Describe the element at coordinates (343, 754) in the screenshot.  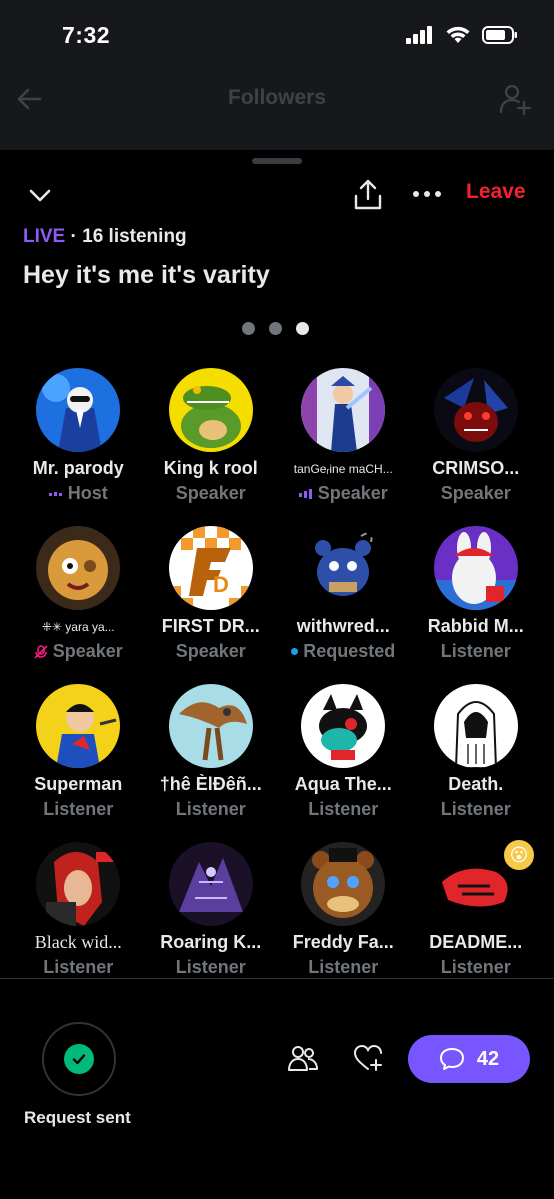
I see `participant: Aqua The... Listener` at that location.